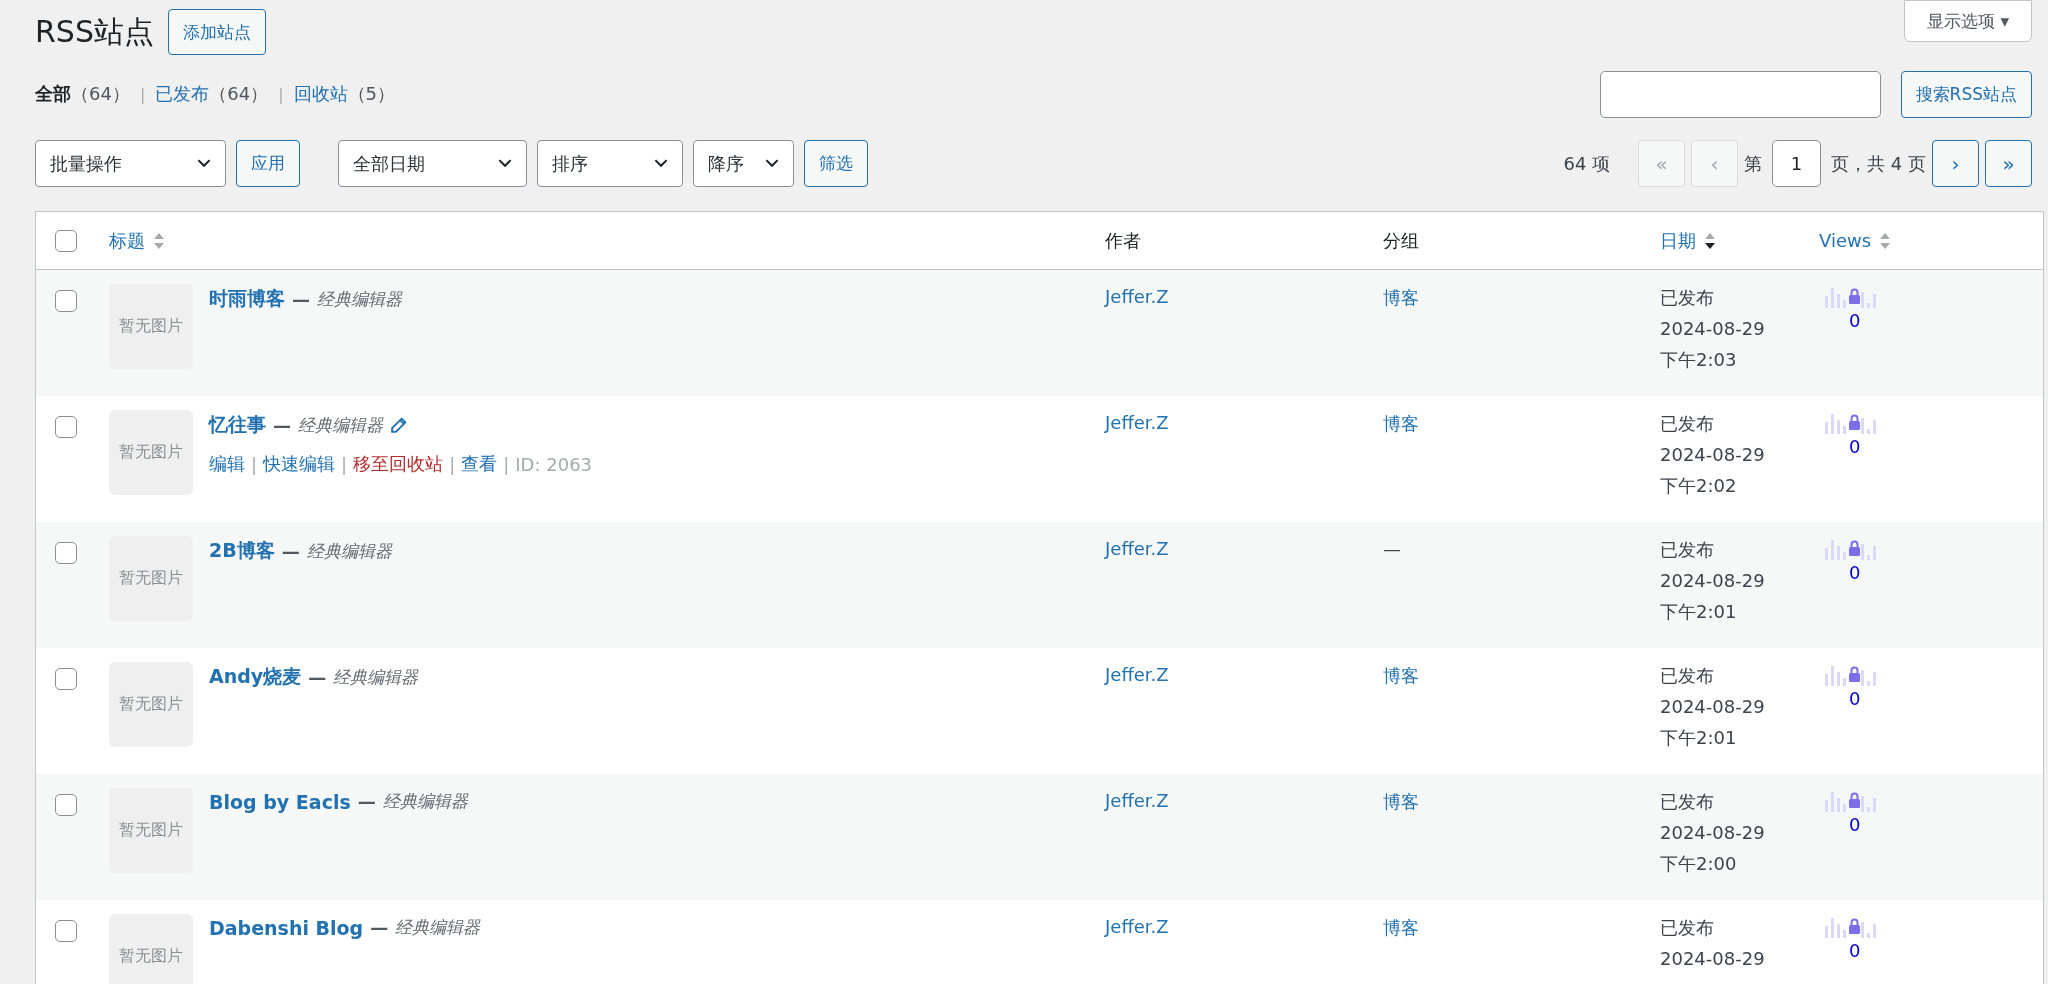 The width and height of the screenshot is (2048, 984). I want to click on date-text: 下午2:02, so click(1699, 486).